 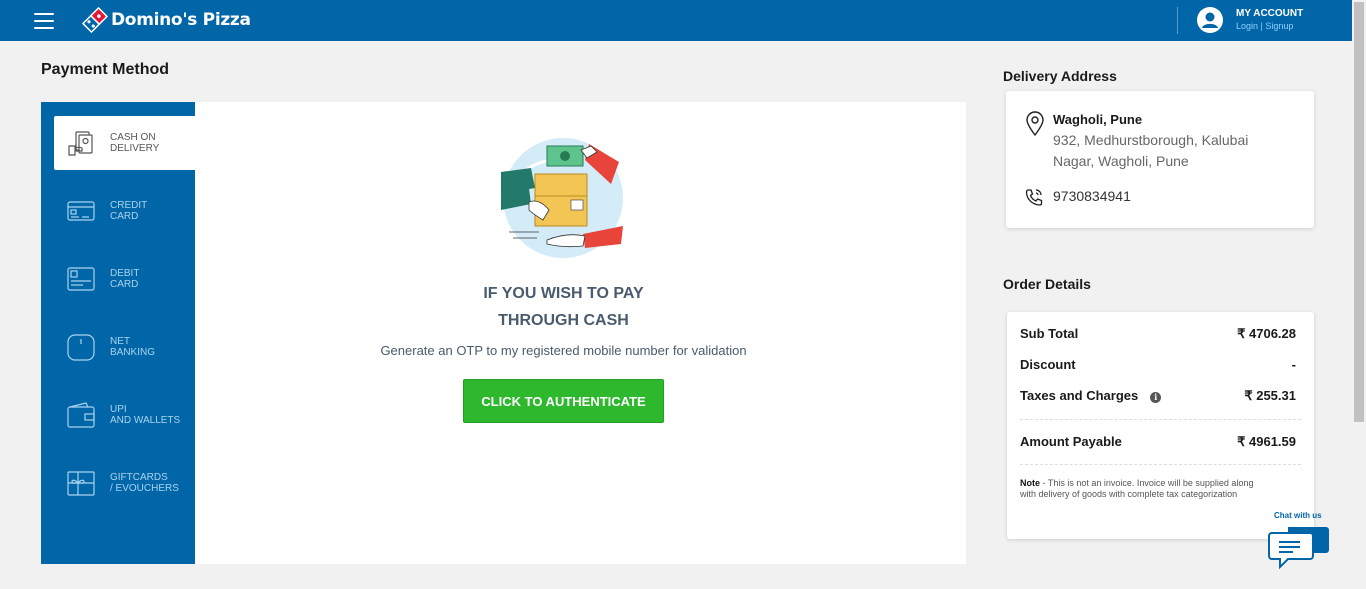 What do you see at coordinates (1047, 284) in the screenshot?
I see `order-details-title: Order Details` at bounding box center [1047, 284].